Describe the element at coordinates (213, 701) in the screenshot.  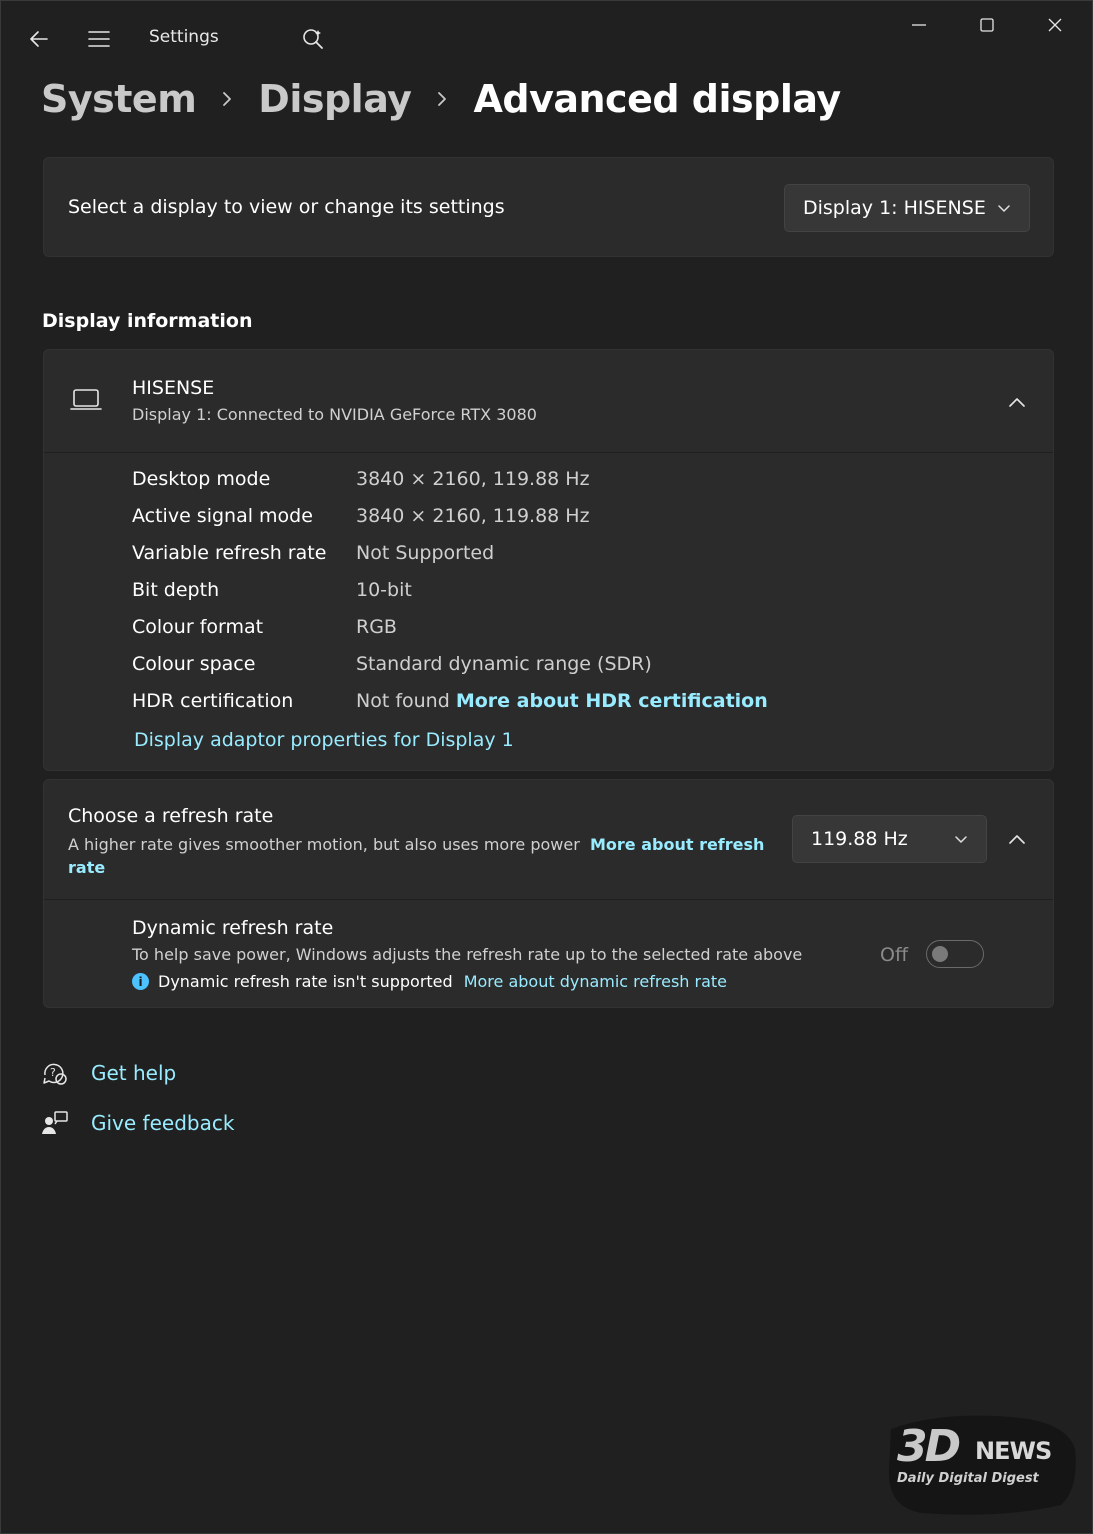
I see `info-key: HDR certification` at that location.